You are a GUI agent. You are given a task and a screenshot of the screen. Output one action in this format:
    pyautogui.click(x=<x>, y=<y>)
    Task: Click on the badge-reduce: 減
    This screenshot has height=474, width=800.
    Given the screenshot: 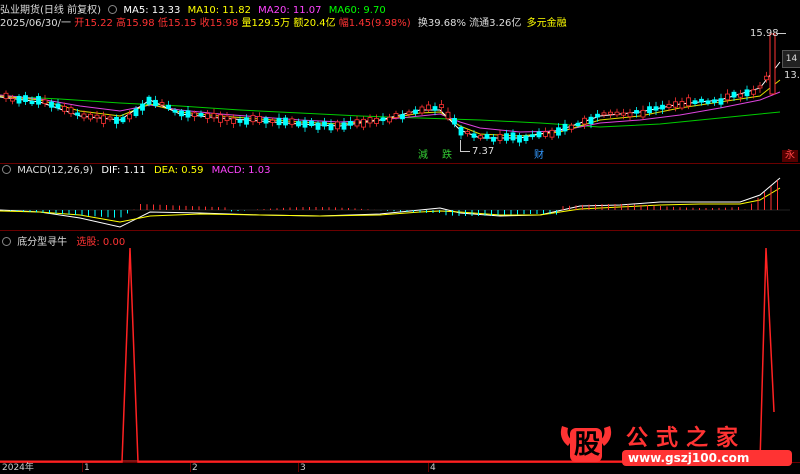 What is the action you would take?
    pyautogui.click(x=423, y=156)
    